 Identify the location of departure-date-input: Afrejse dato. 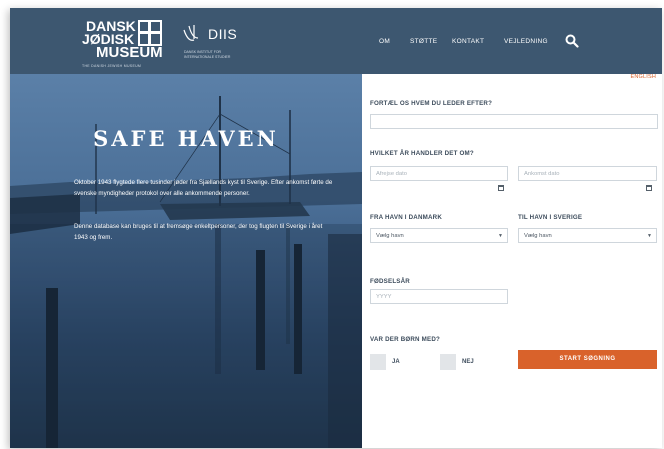
(439, 173).